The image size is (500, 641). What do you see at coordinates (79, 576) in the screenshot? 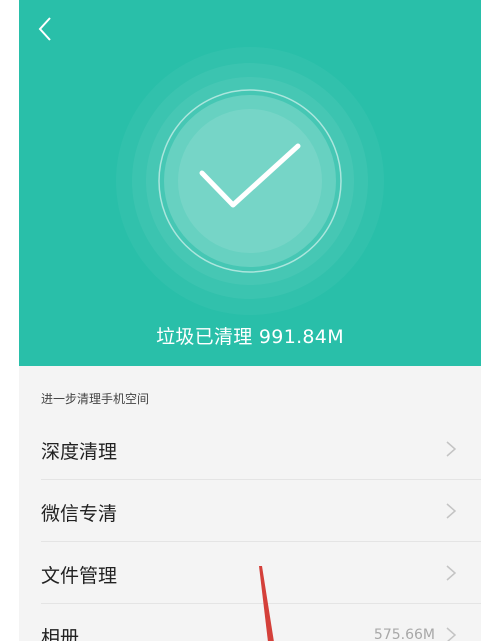
I see `item-label: 文件管理` at bounding box center [79, 576].